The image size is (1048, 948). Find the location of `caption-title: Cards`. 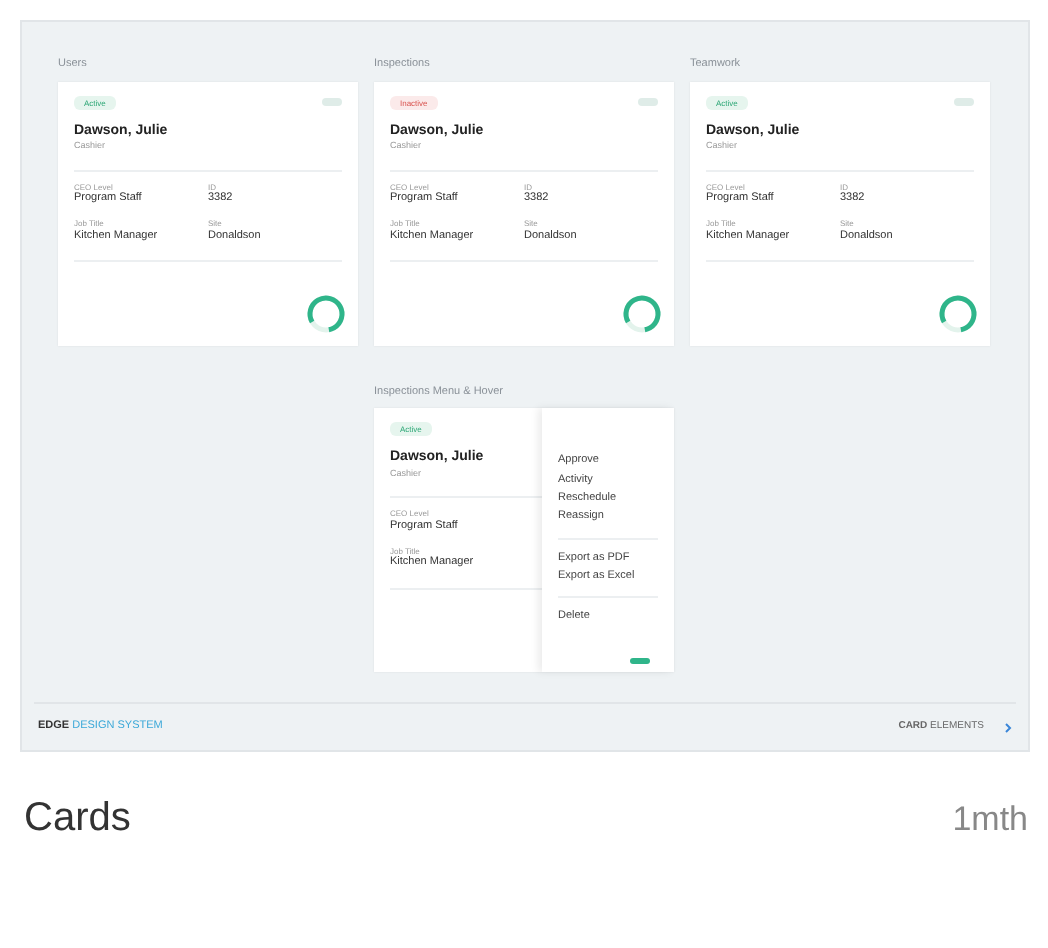

caption-title: Cards is located at coordinates (77, 819).